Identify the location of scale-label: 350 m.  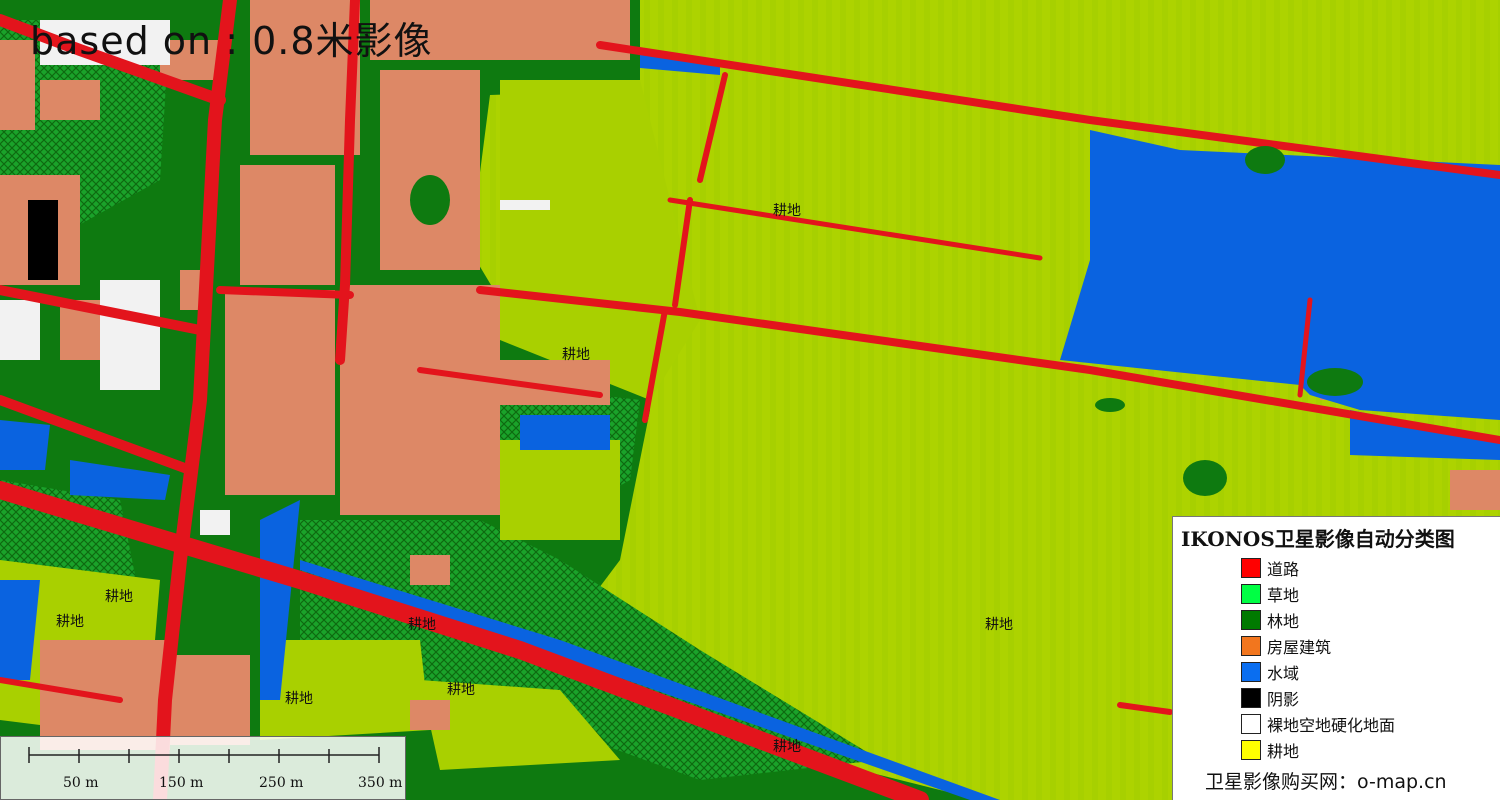
(380, 783).